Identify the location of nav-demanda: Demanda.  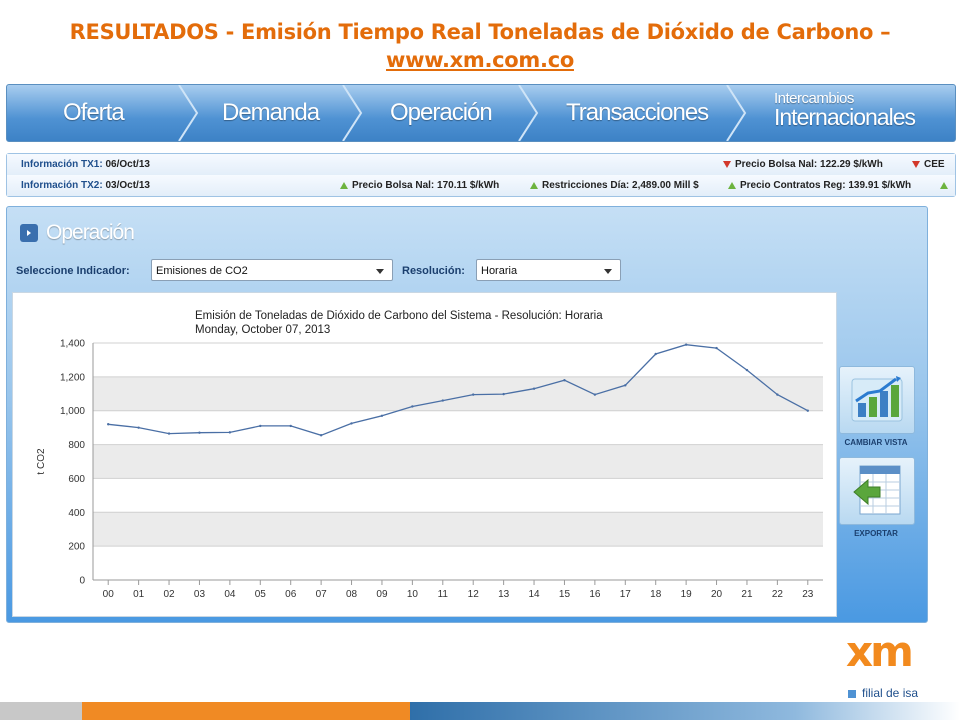
(271, 113).